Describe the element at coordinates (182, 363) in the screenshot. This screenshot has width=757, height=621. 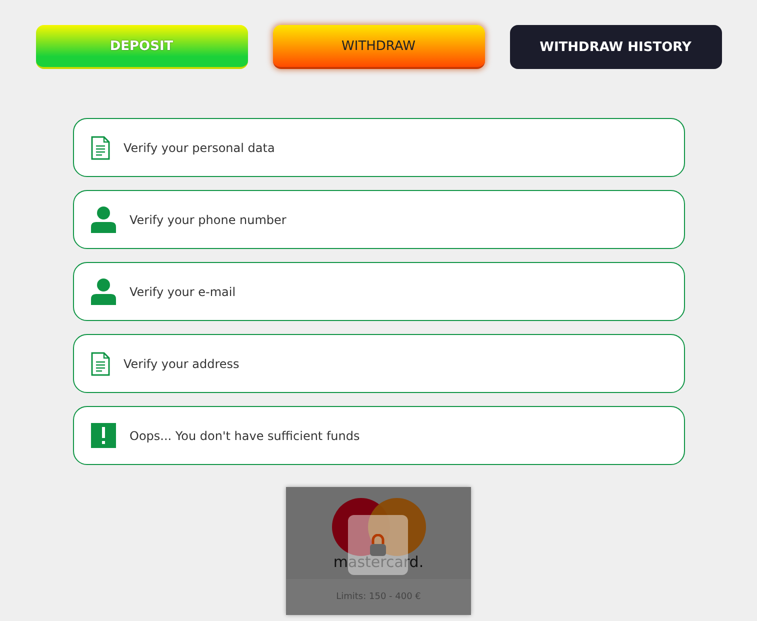
I see `step-text: Verify your address` at that location.